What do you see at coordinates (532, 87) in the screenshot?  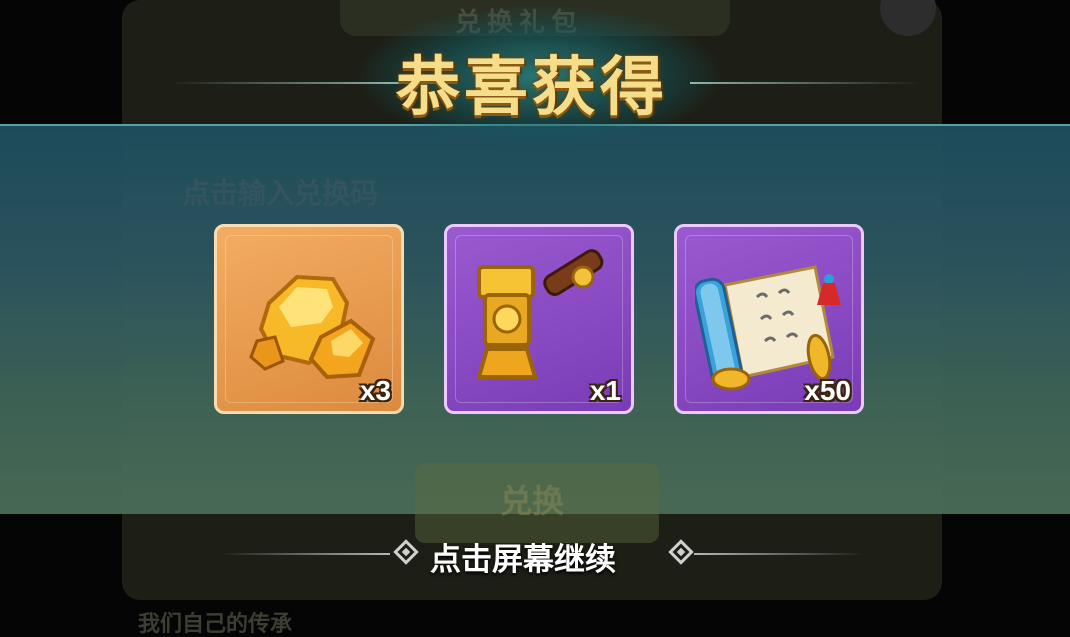 I see `reward-title: 恭喜获得` at bounding box center [532, 87].